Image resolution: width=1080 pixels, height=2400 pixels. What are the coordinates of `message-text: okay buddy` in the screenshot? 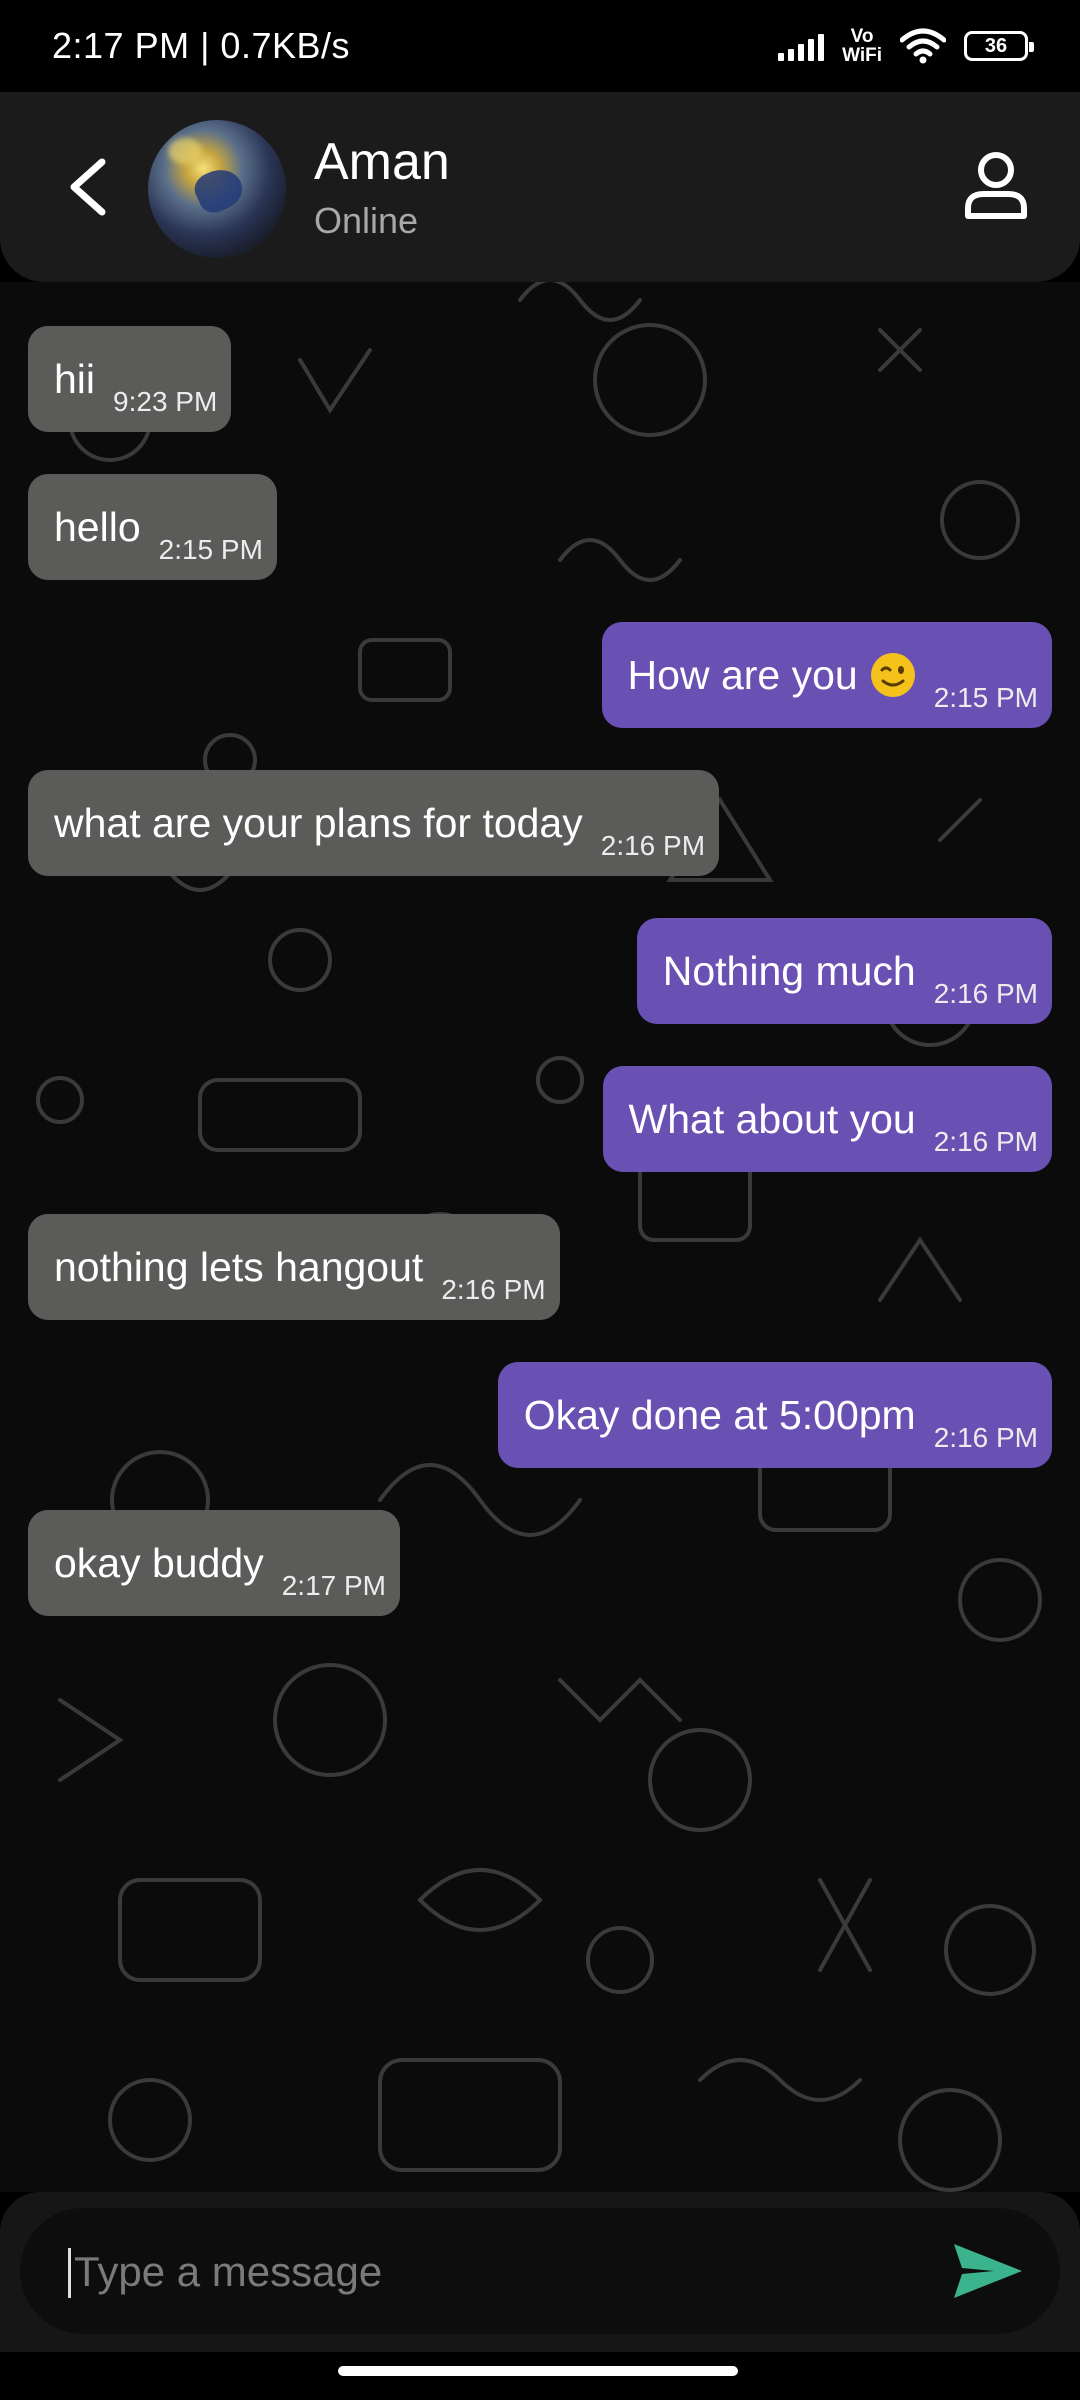 It's located at (159, 1562).